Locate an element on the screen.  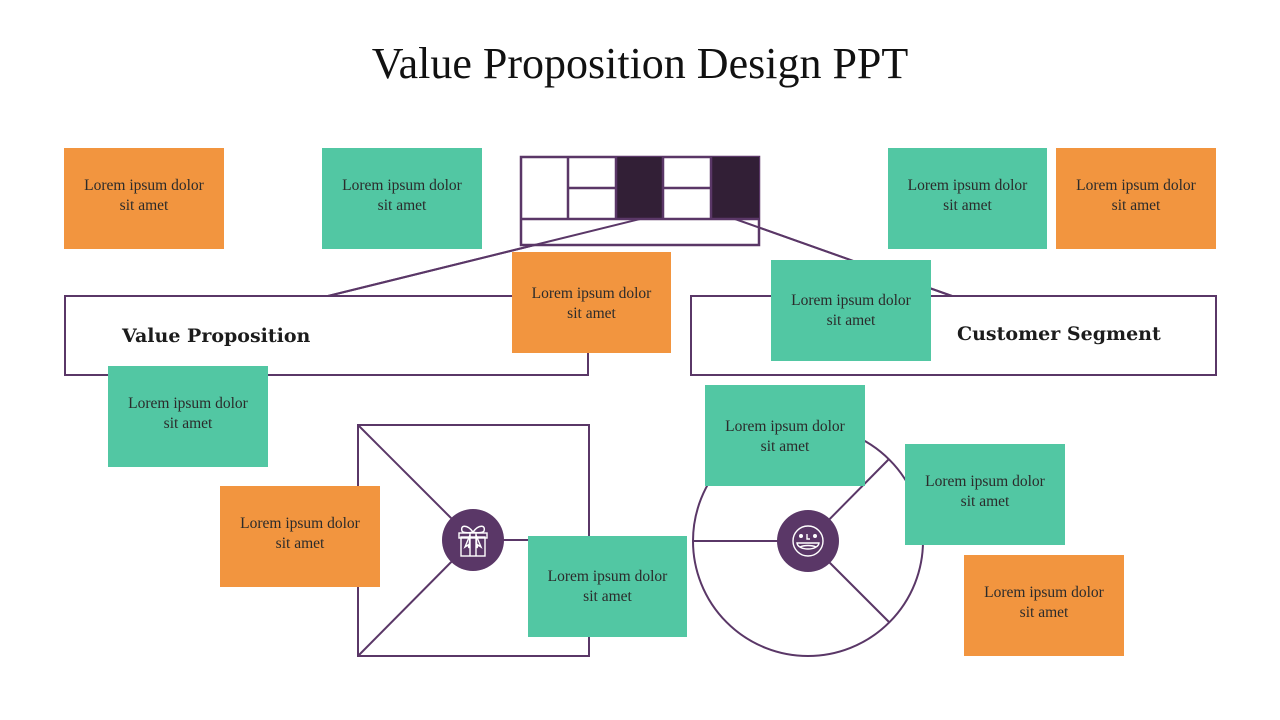
smiley-face-icon is located at coordinates (808, 541).